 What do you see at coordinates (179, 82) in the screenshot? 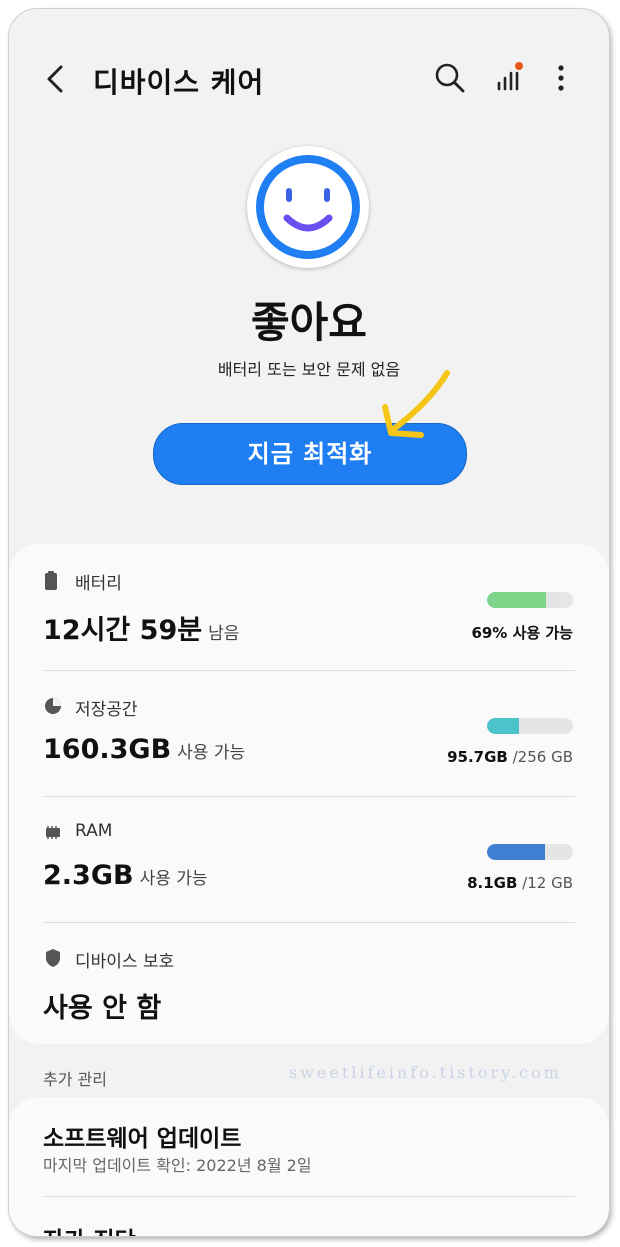
I see `page-title: 디바이스 케어` at bounding box center [179, 82].